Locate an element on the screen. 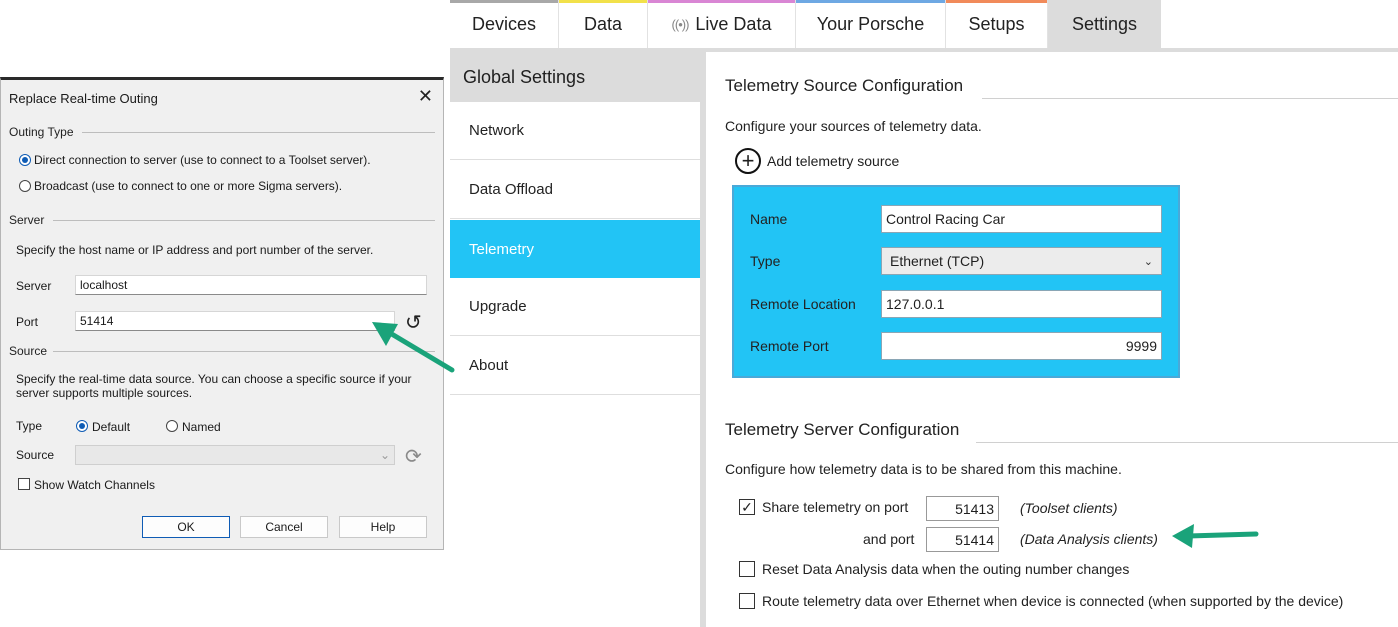 This screenshot has width=1398, height=627. second-port-input: 51414 is located at coordinates (962, 539).